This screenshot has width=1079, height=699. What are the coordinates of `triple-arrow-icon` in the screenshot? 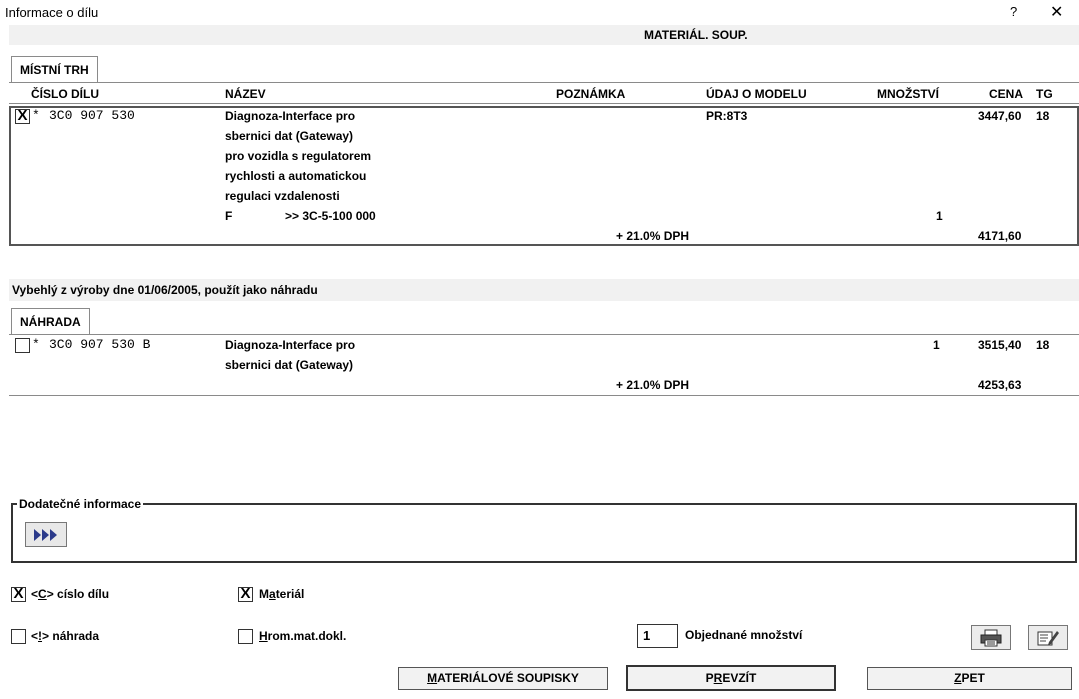 It's located at (45, 534).